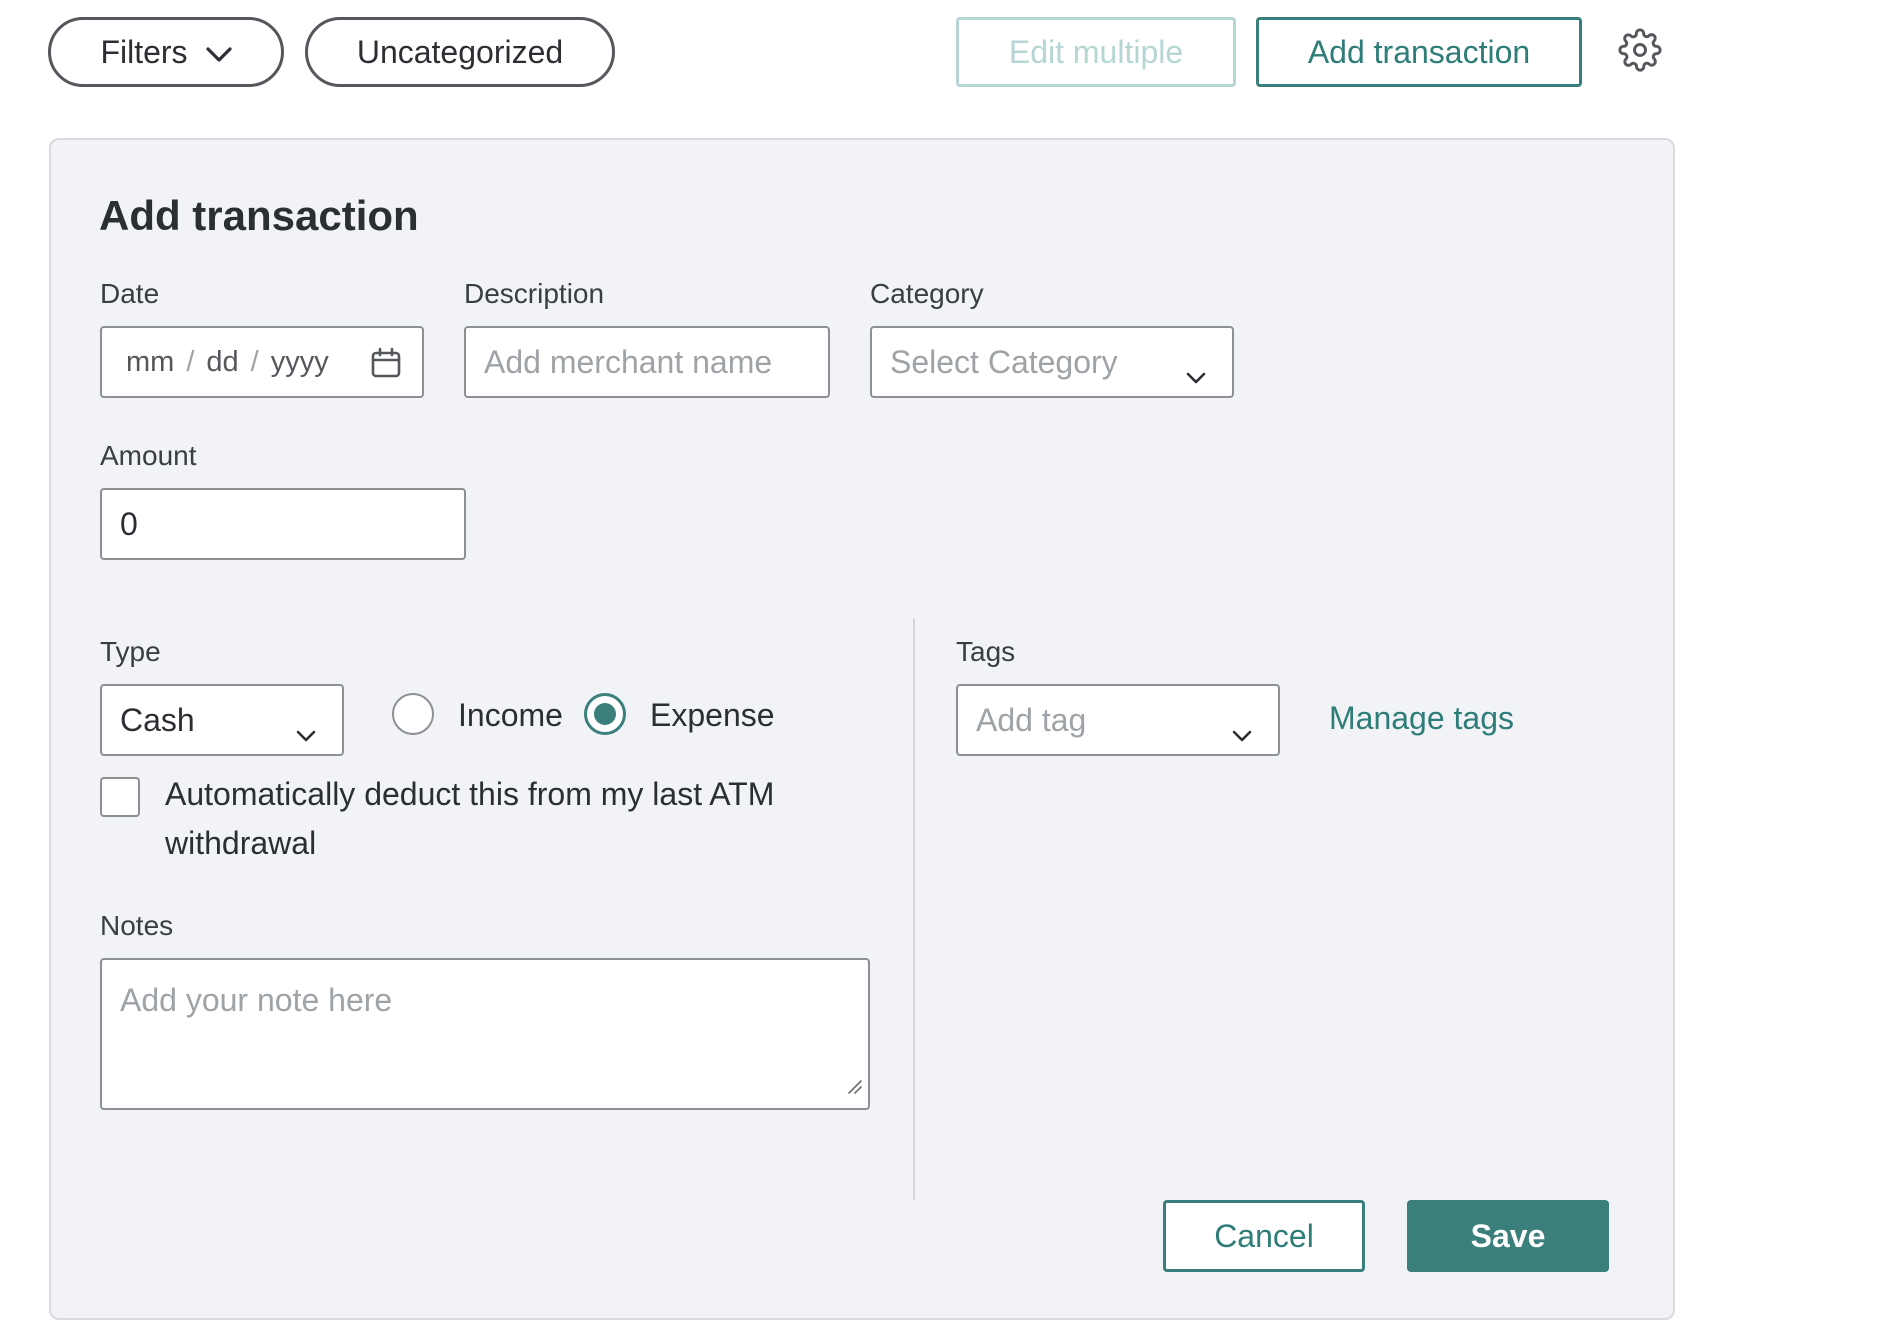 This screenshot has height=1342, width=1904. I want to click on edit-multiple-button: Edit multiple, so click(1096, 52).